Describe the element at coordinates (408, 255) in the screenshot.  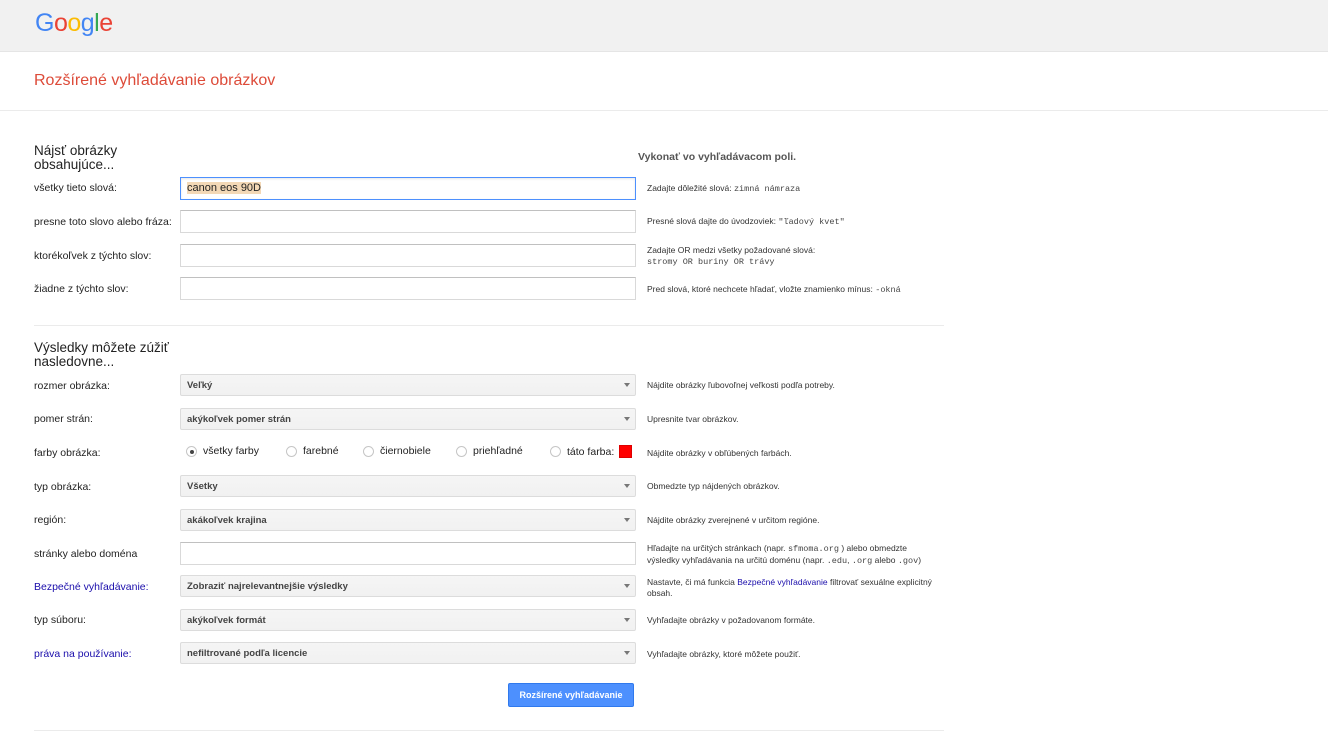
I see `any-words-input` at that location.